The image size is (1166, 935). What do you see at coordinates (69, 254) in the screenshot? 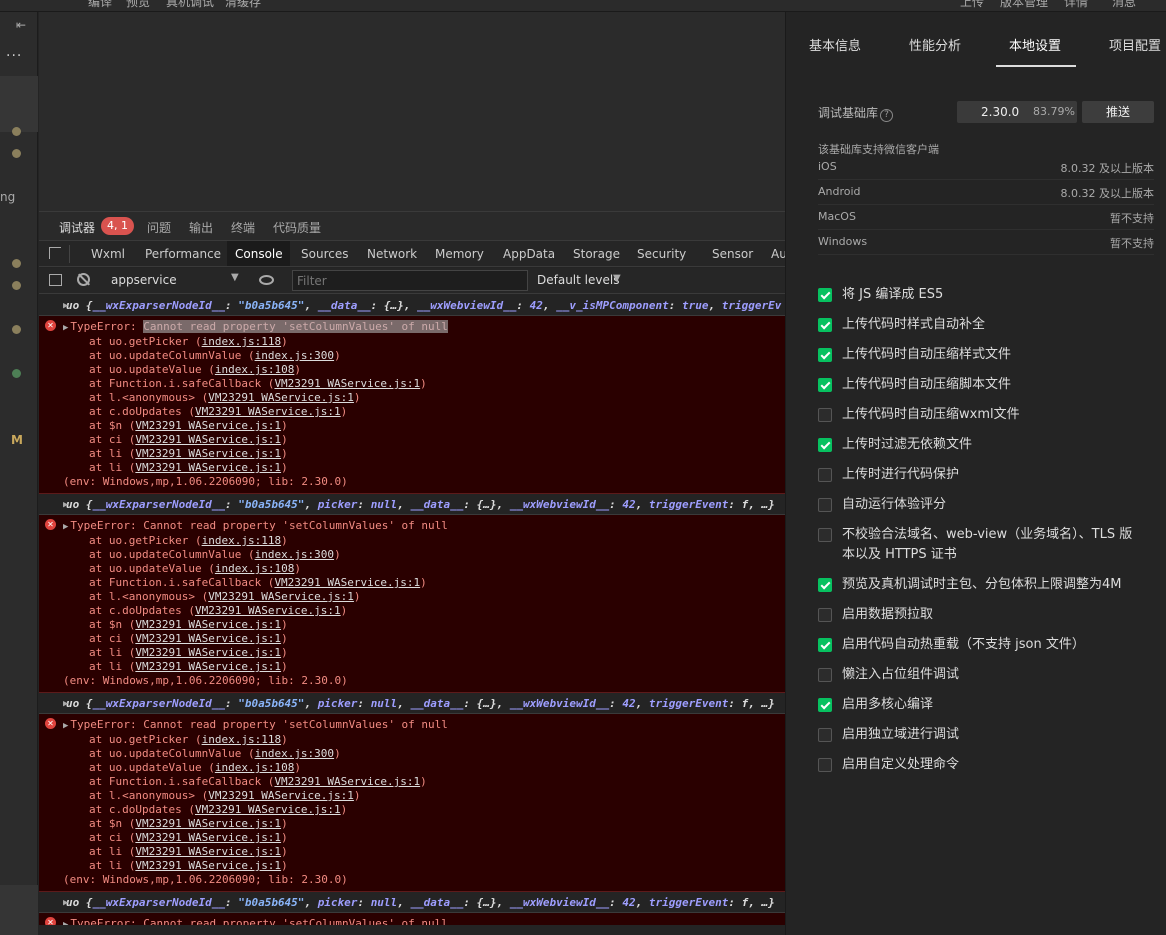
I see `device-toolbar-icon` at bounding box center [69, 254].